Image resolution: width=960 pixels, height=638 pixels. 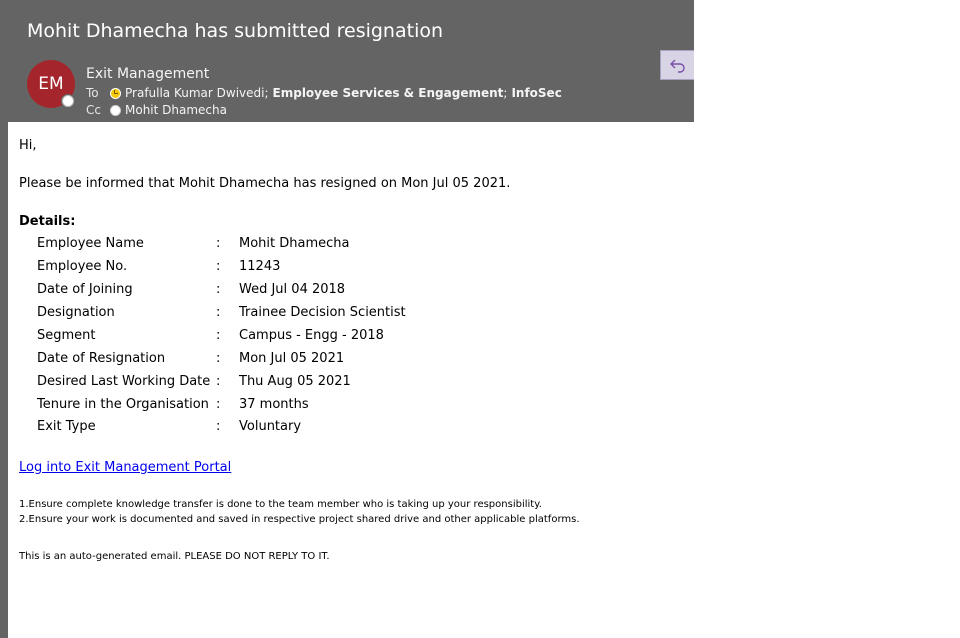 What do you see at coordinates (235, 31) in the screenshot?
I see `email-subject: Mohit Dhamecha has submitted resignation` at bounding box center [235, 31].